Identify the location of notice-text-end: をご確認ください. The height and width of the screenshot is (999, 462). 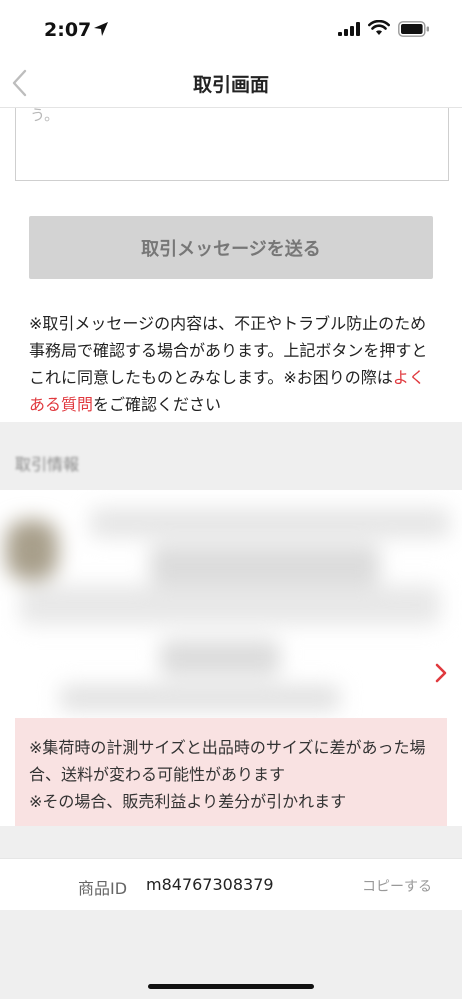
(157, 404).